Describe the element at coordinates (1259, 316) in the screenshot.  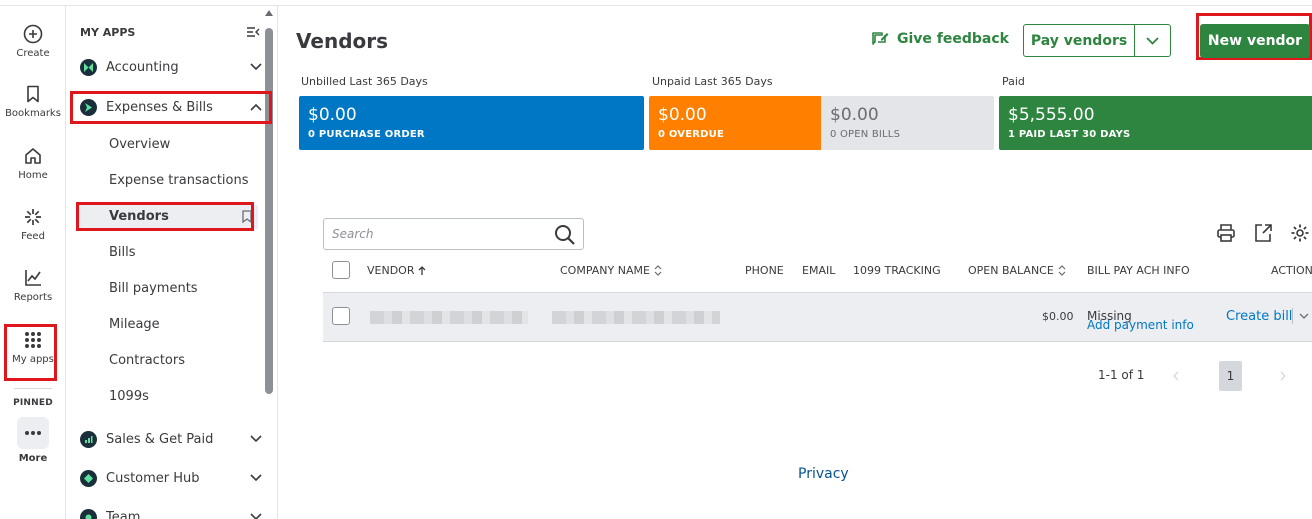
I see `create-bill-link: Create bill` at that location.